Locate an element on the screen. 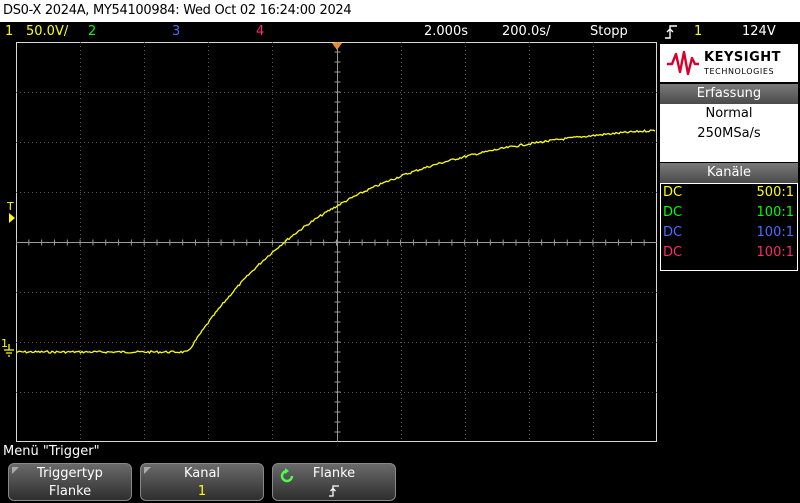 This screenshot has height=503, width=800. ch4-coupling: DC is located at coordinates (673, 252).